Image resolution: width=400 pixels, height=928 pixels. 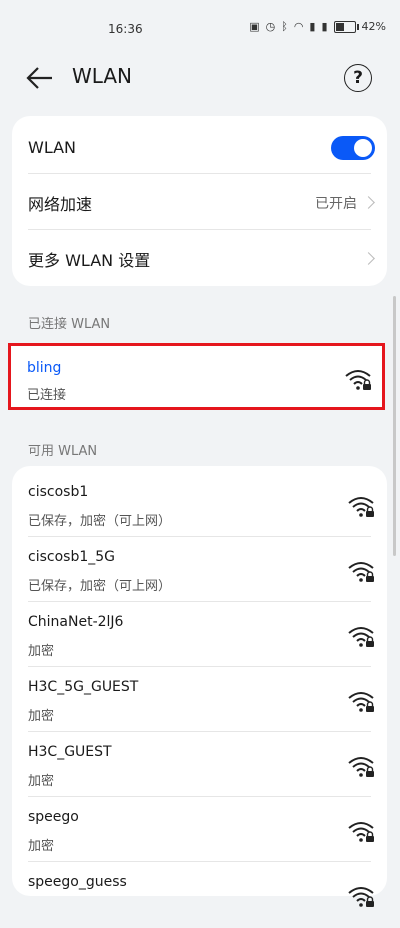 I want to click on network-name: H3C_5G_GUEST, so click(x=83, y=687).